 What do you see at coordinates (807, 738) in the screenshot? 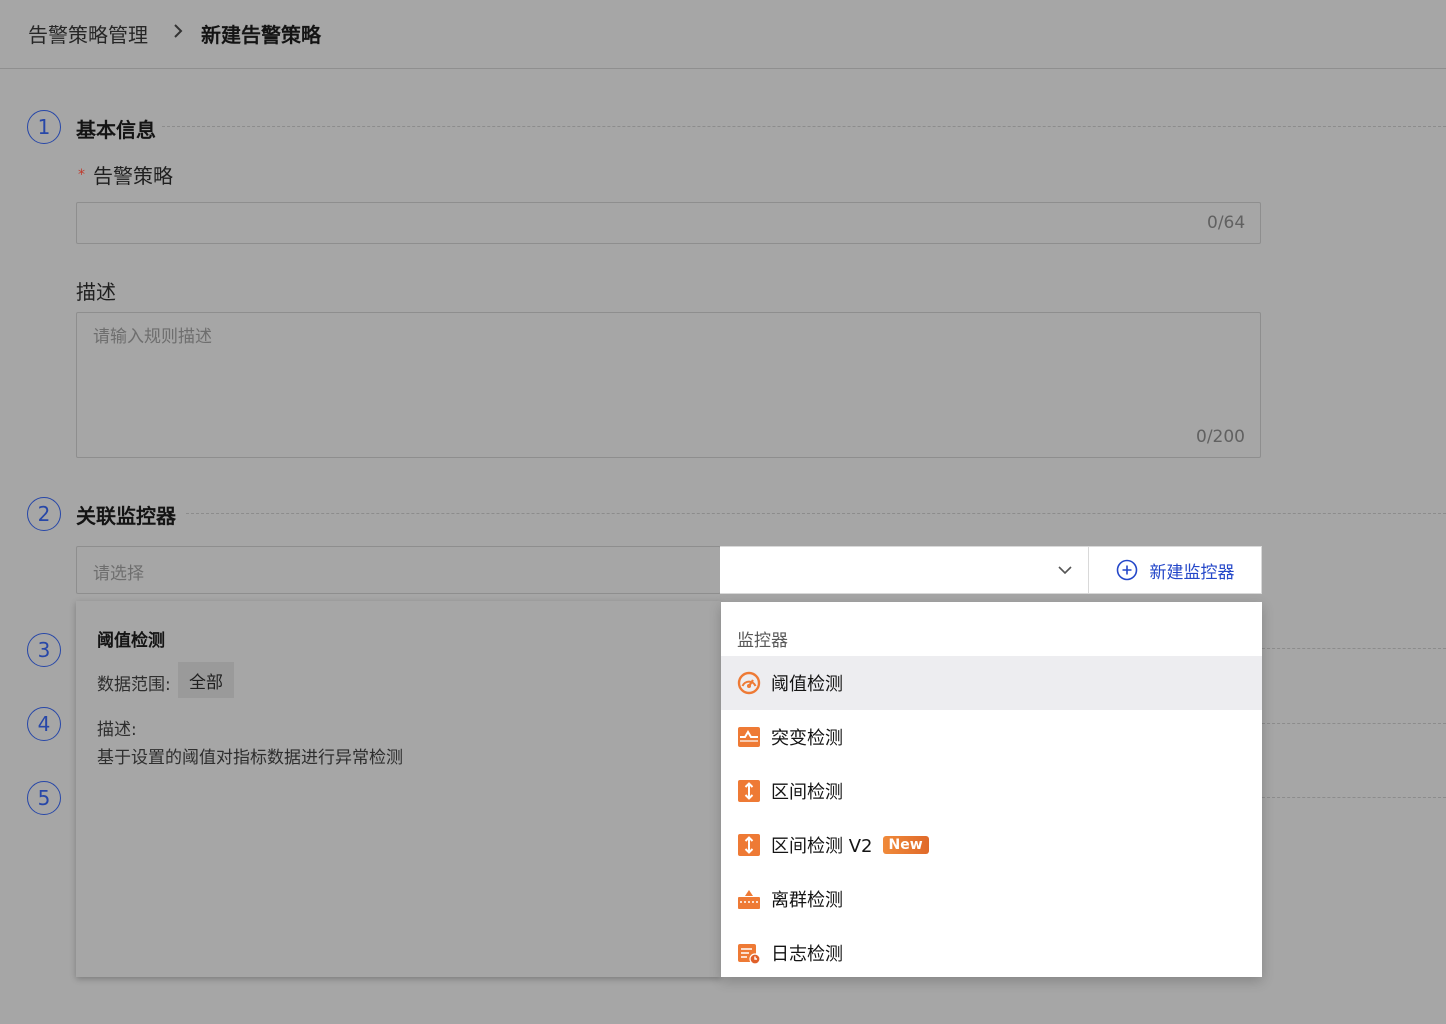
I see `dropdown-item-label: 突变检测` at bounding box center [807, 738].